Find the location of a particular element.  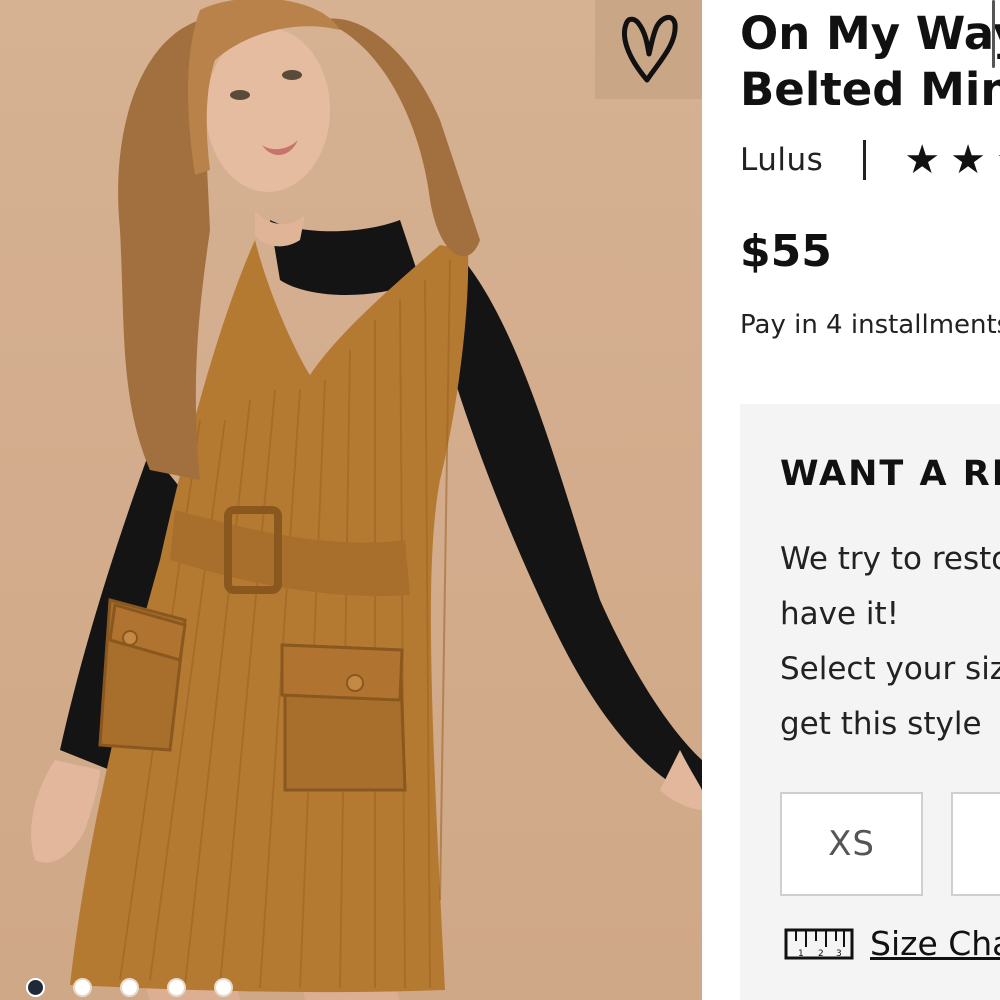

svg-text: 1 is located at coordinates (801, 954).